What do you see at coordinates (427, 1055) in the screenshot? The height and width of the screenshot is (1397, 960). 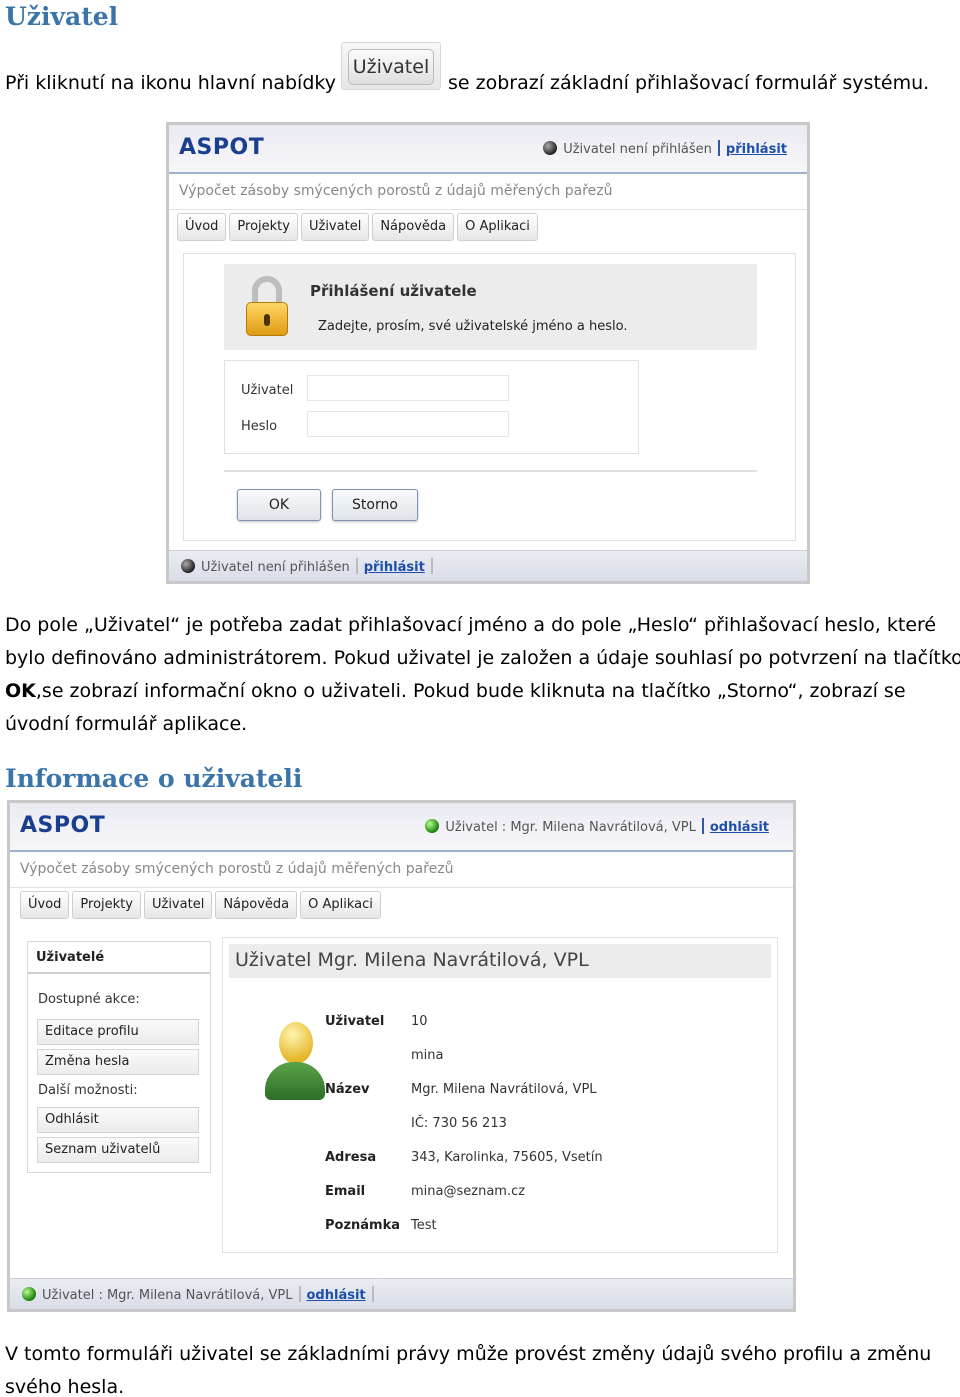 I see `user-field-value: mina` at bounding box center [427, 1055].